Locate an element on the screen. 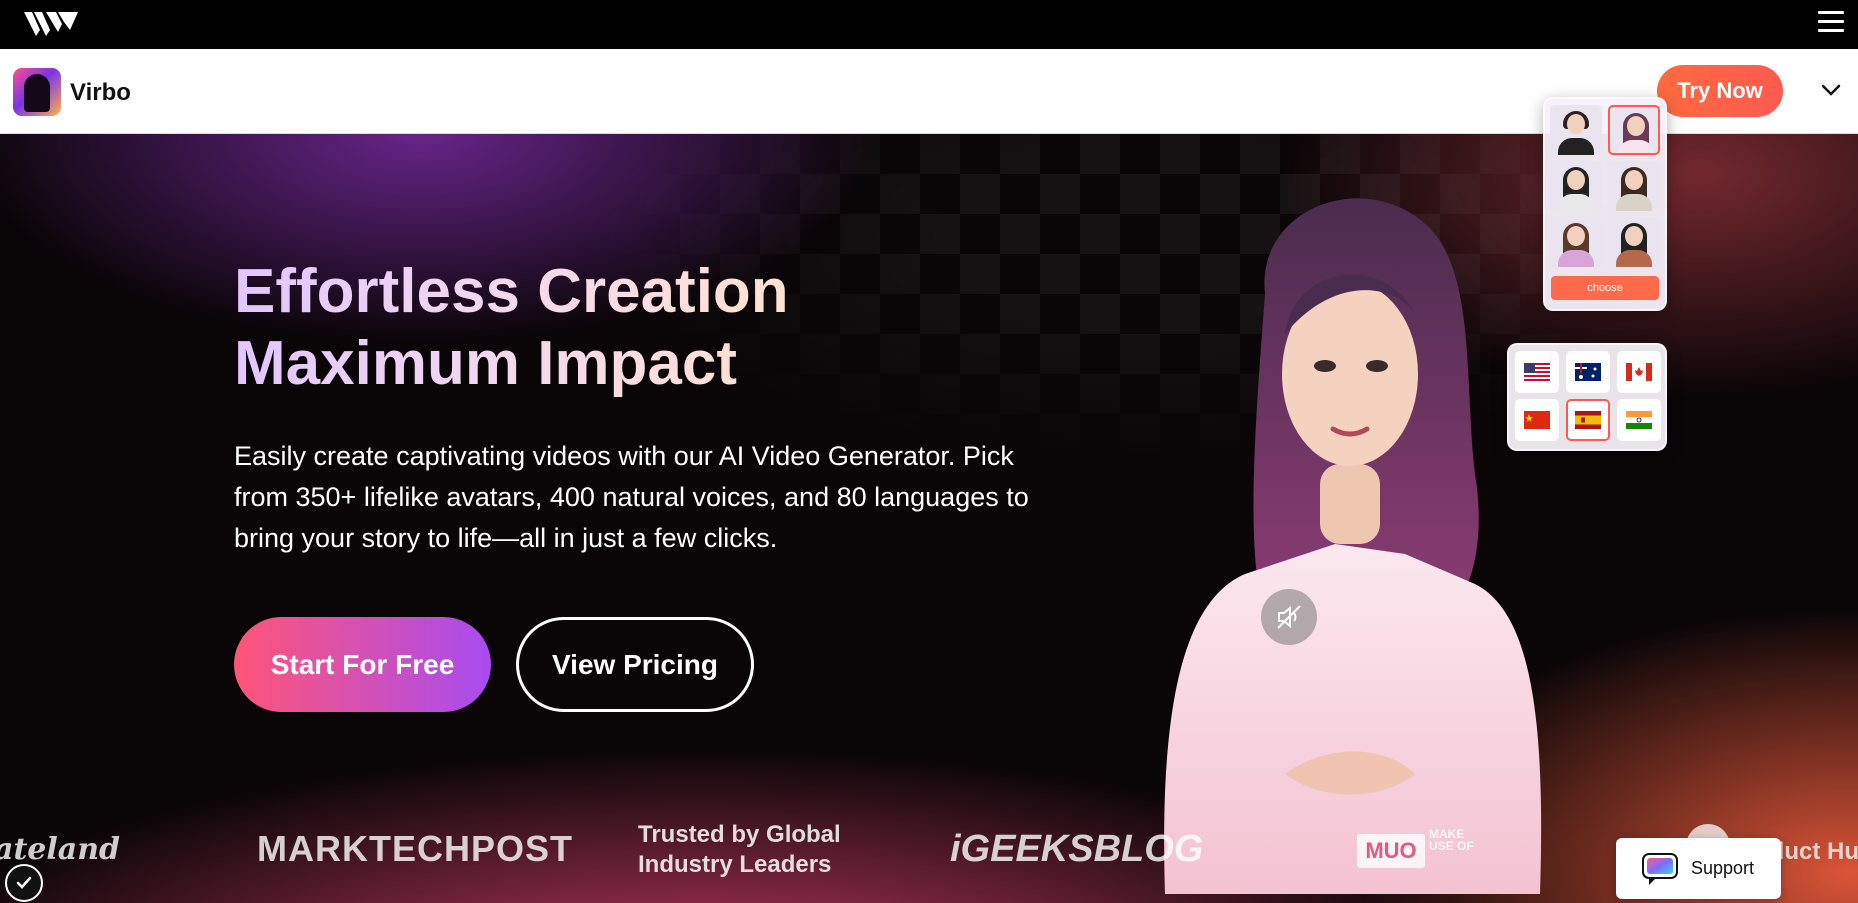  virbo-logo is located at coordinates (37, 92).